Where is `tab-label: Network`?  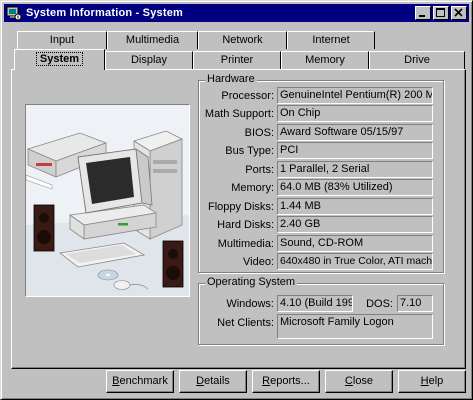
tab-label: Network is located at coordinates (242, 40).